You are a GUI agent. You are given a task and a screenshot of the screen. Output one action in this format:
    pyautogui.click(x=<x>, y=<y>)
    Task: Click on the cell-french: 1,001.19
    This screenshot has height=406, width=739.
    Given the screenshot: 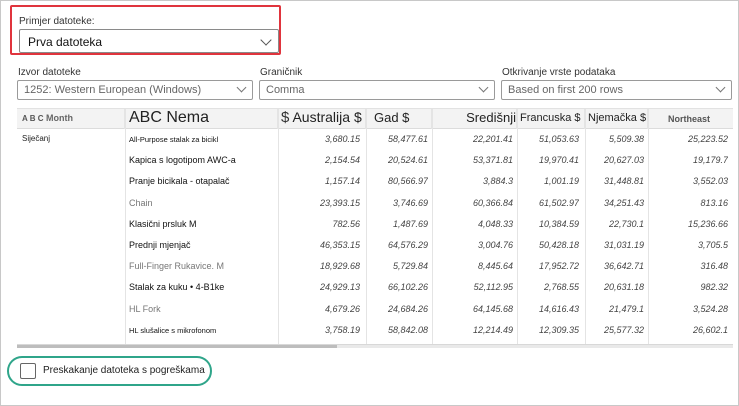 What is the action you would take?
    pyautogui.click(x=561, y=181)
    